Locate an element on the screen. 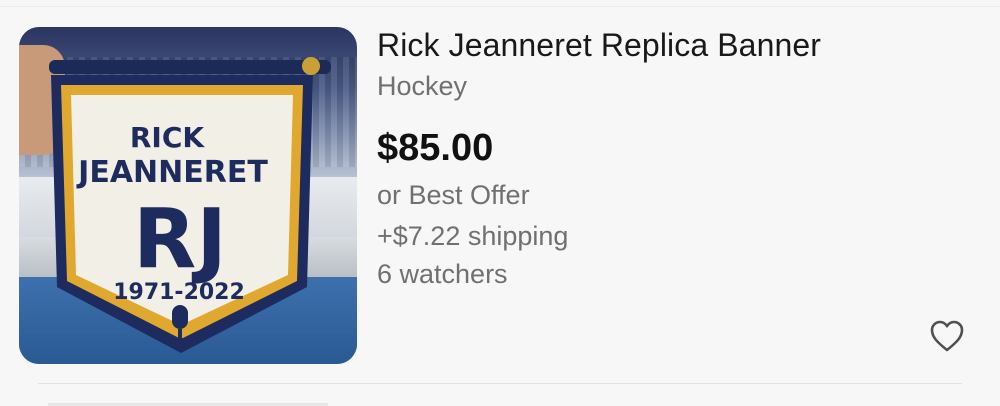 The height and width of the screenshot is (406, 1000). best-offer-text: or Best Offer is located at coordinates (453, 195).